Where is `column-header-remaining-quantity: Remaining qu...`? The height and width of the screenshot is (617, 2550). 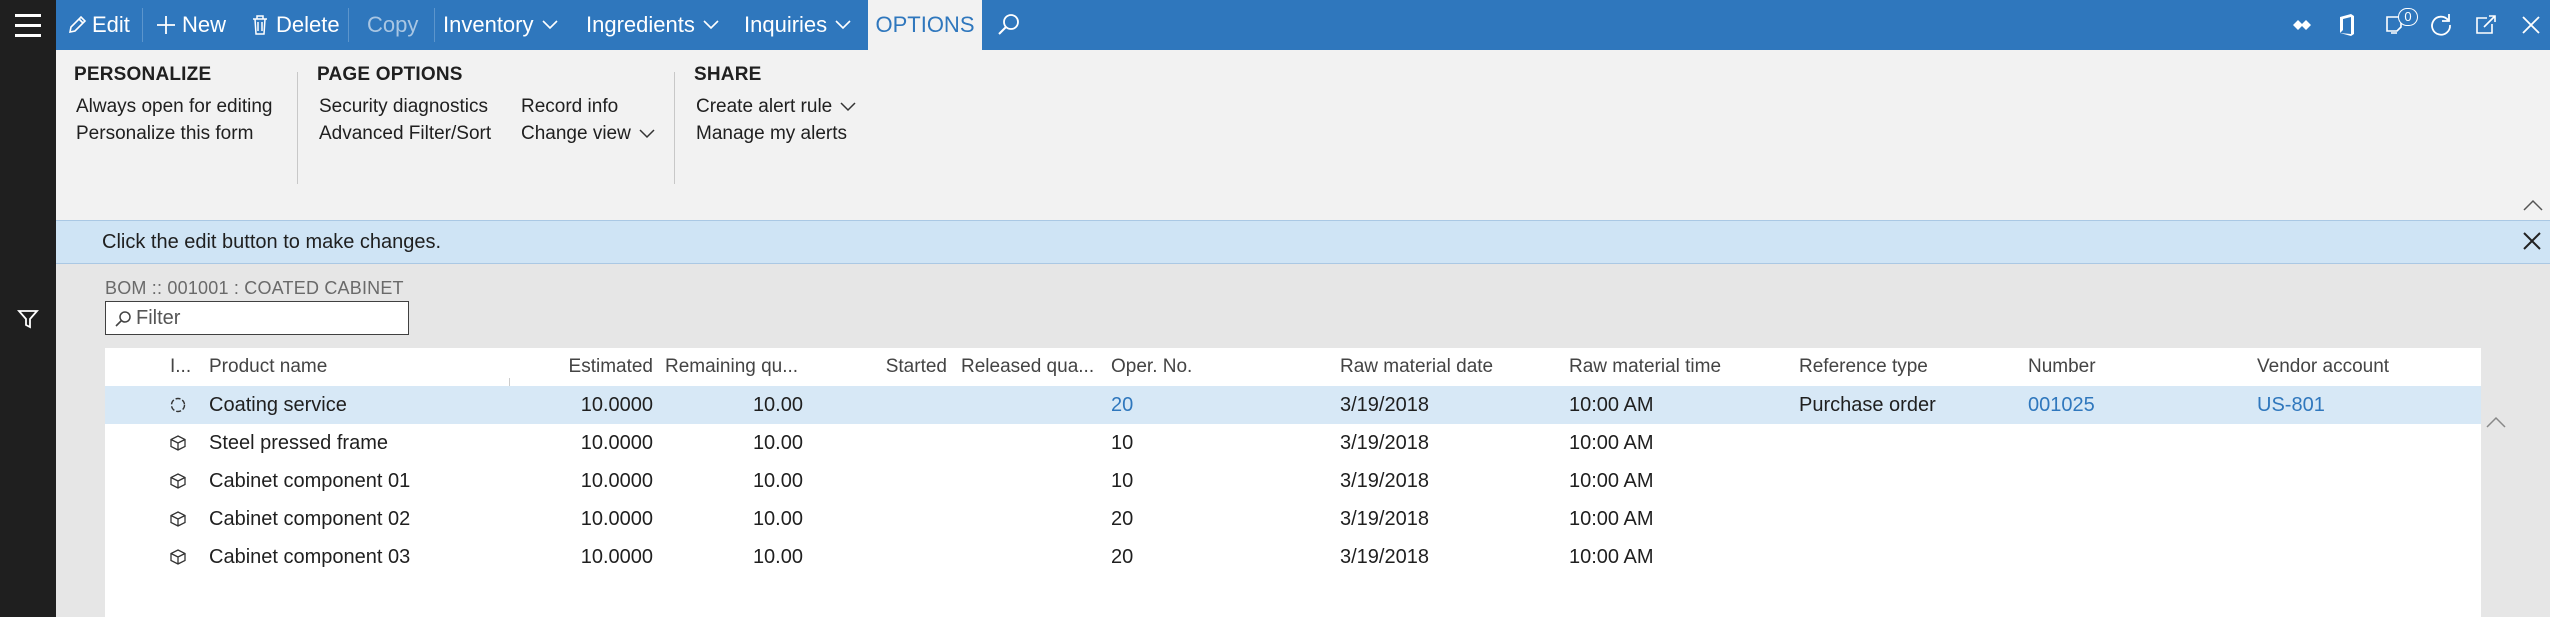 column-header-remaining-quantity: Remaining qu... is located at coordinates (735, 367).